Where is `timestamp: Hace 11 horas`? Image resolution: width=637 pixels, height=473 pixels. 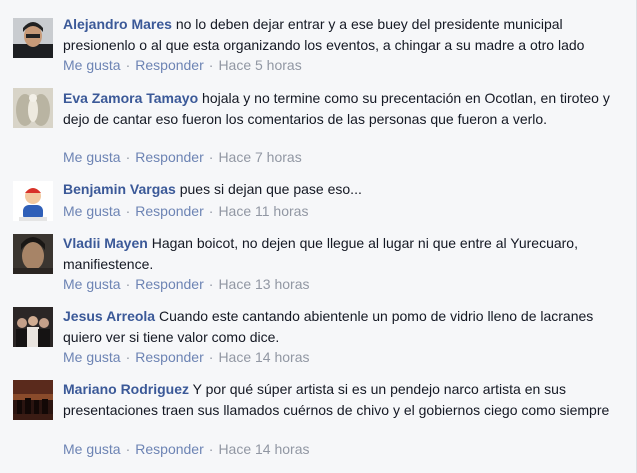
timestamp: Hace 11 horas is located at coordinates (263, 211).